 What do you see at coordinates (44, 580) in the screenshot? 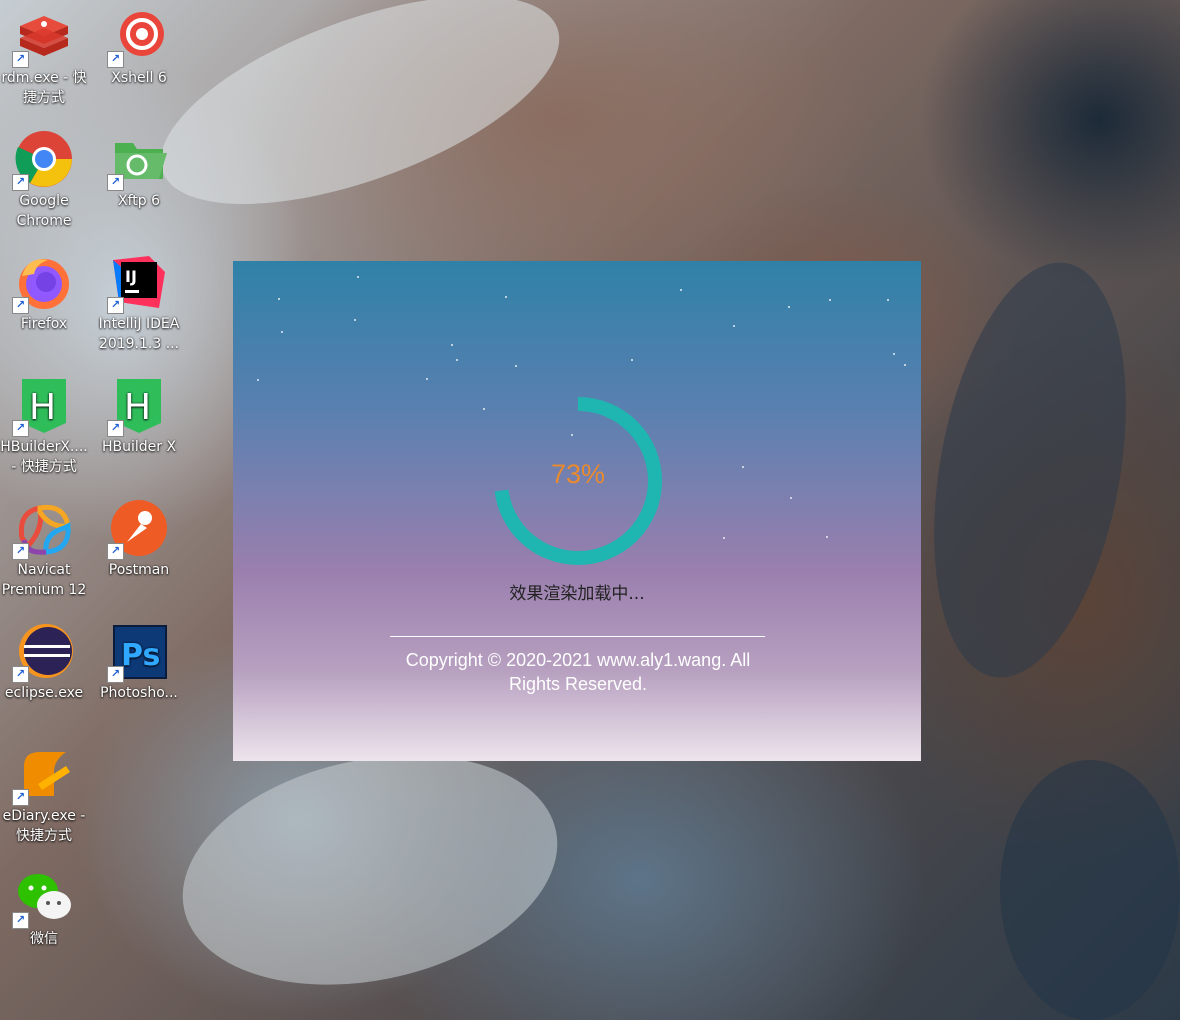
I see `icon-label: Navicat Premium 12` at bounding box center [44, 580].